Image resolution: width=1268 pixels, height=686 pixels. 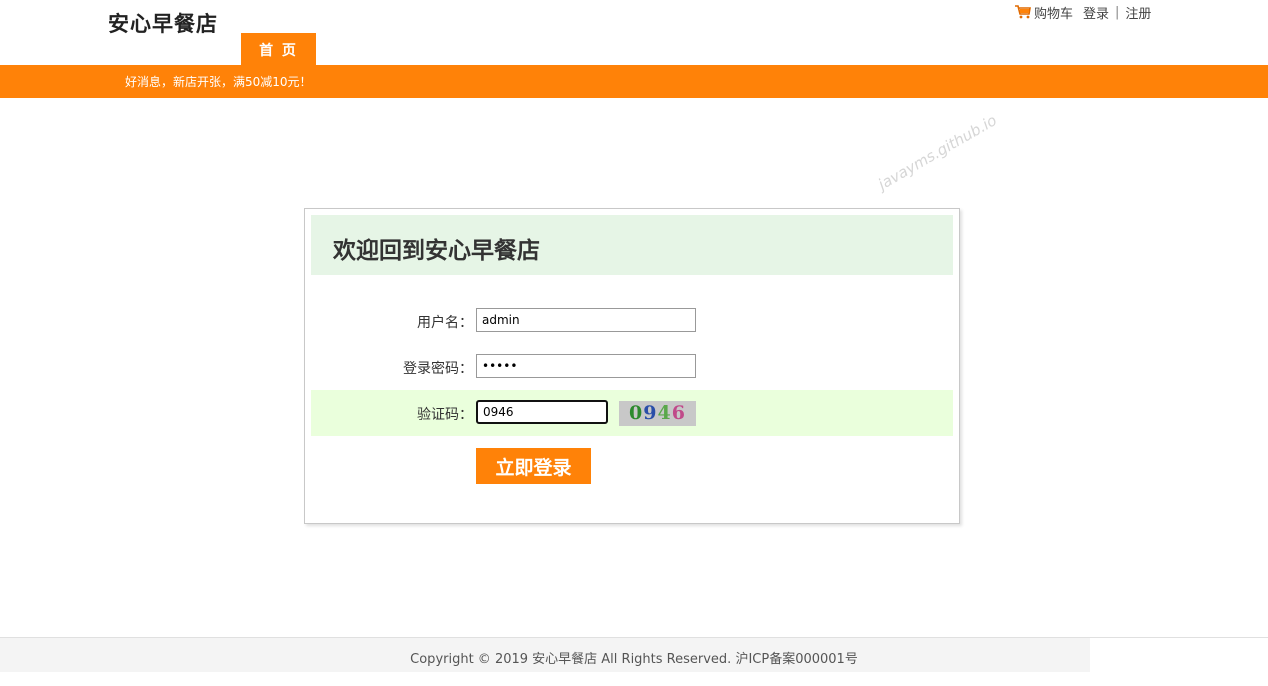 What do you see at coordinates (436, 251) in the screenshot?
I see `login-title: 欢迎回到安心早餐店` at bounding box center [436, 251].